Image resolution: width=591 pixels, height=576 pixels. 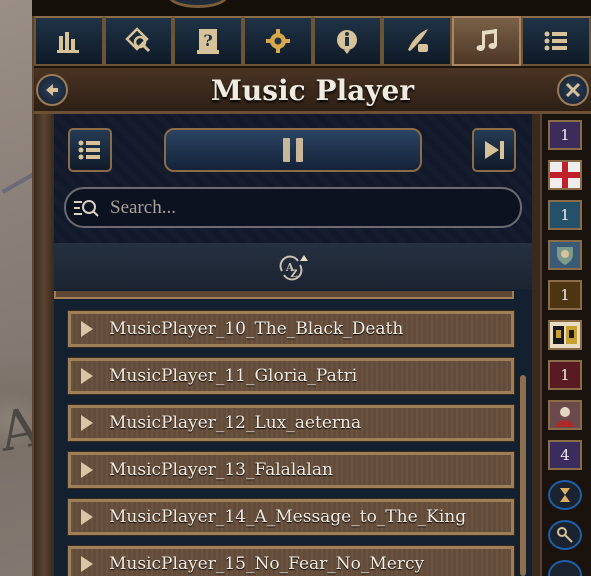 I want to click on gear-icon, so click(x=277, y=41).